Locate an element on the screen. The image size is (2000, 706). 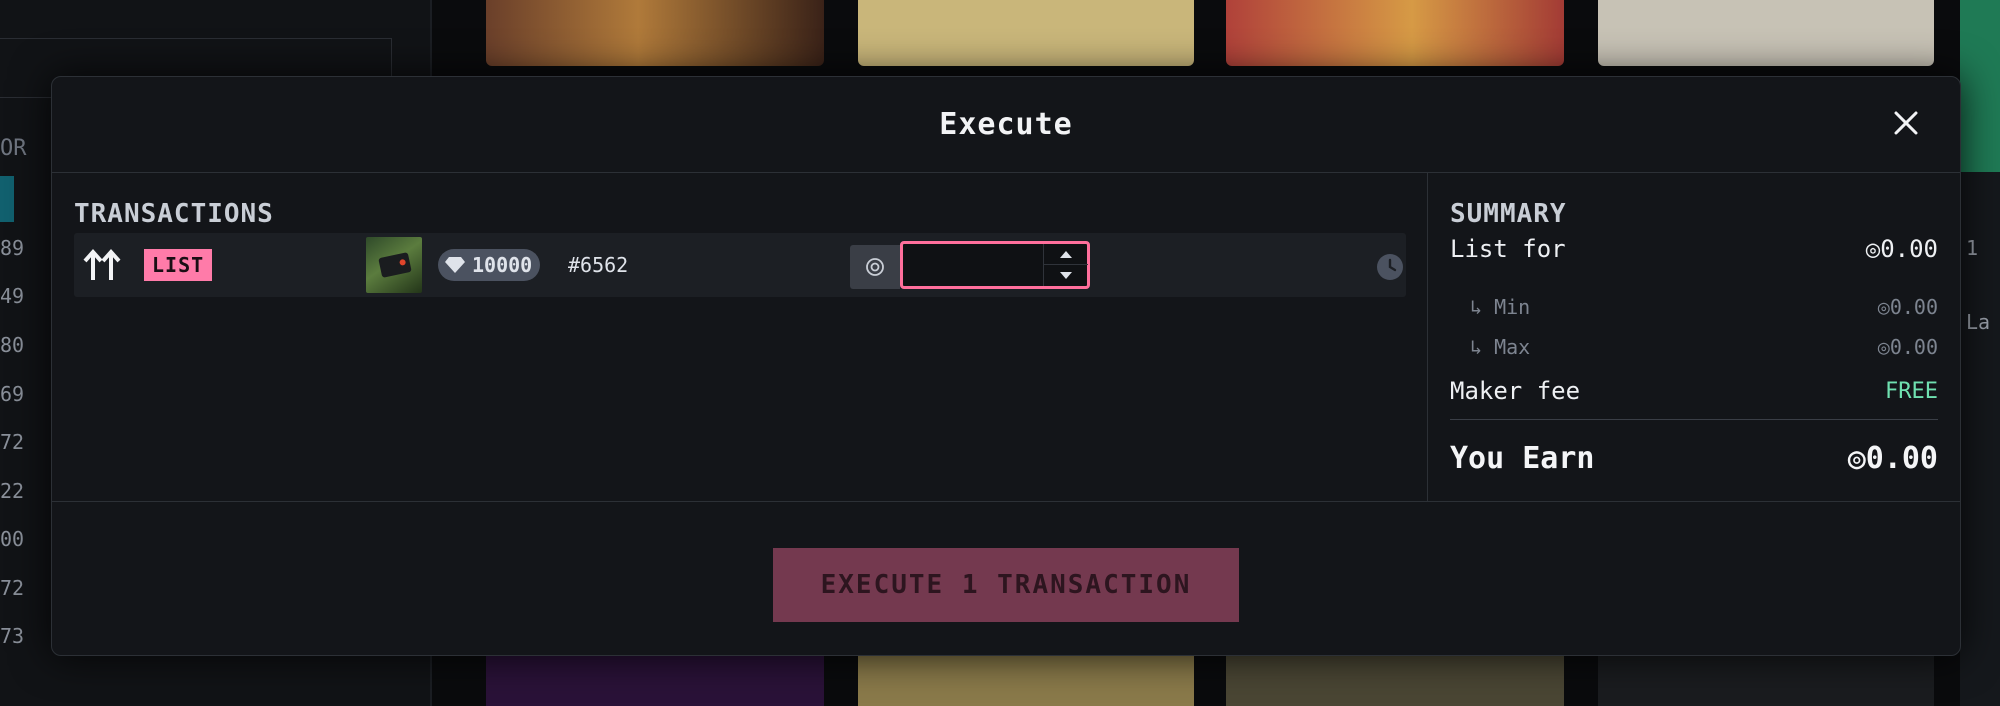
nft-thumbnail is located at coordinates (394, 265).